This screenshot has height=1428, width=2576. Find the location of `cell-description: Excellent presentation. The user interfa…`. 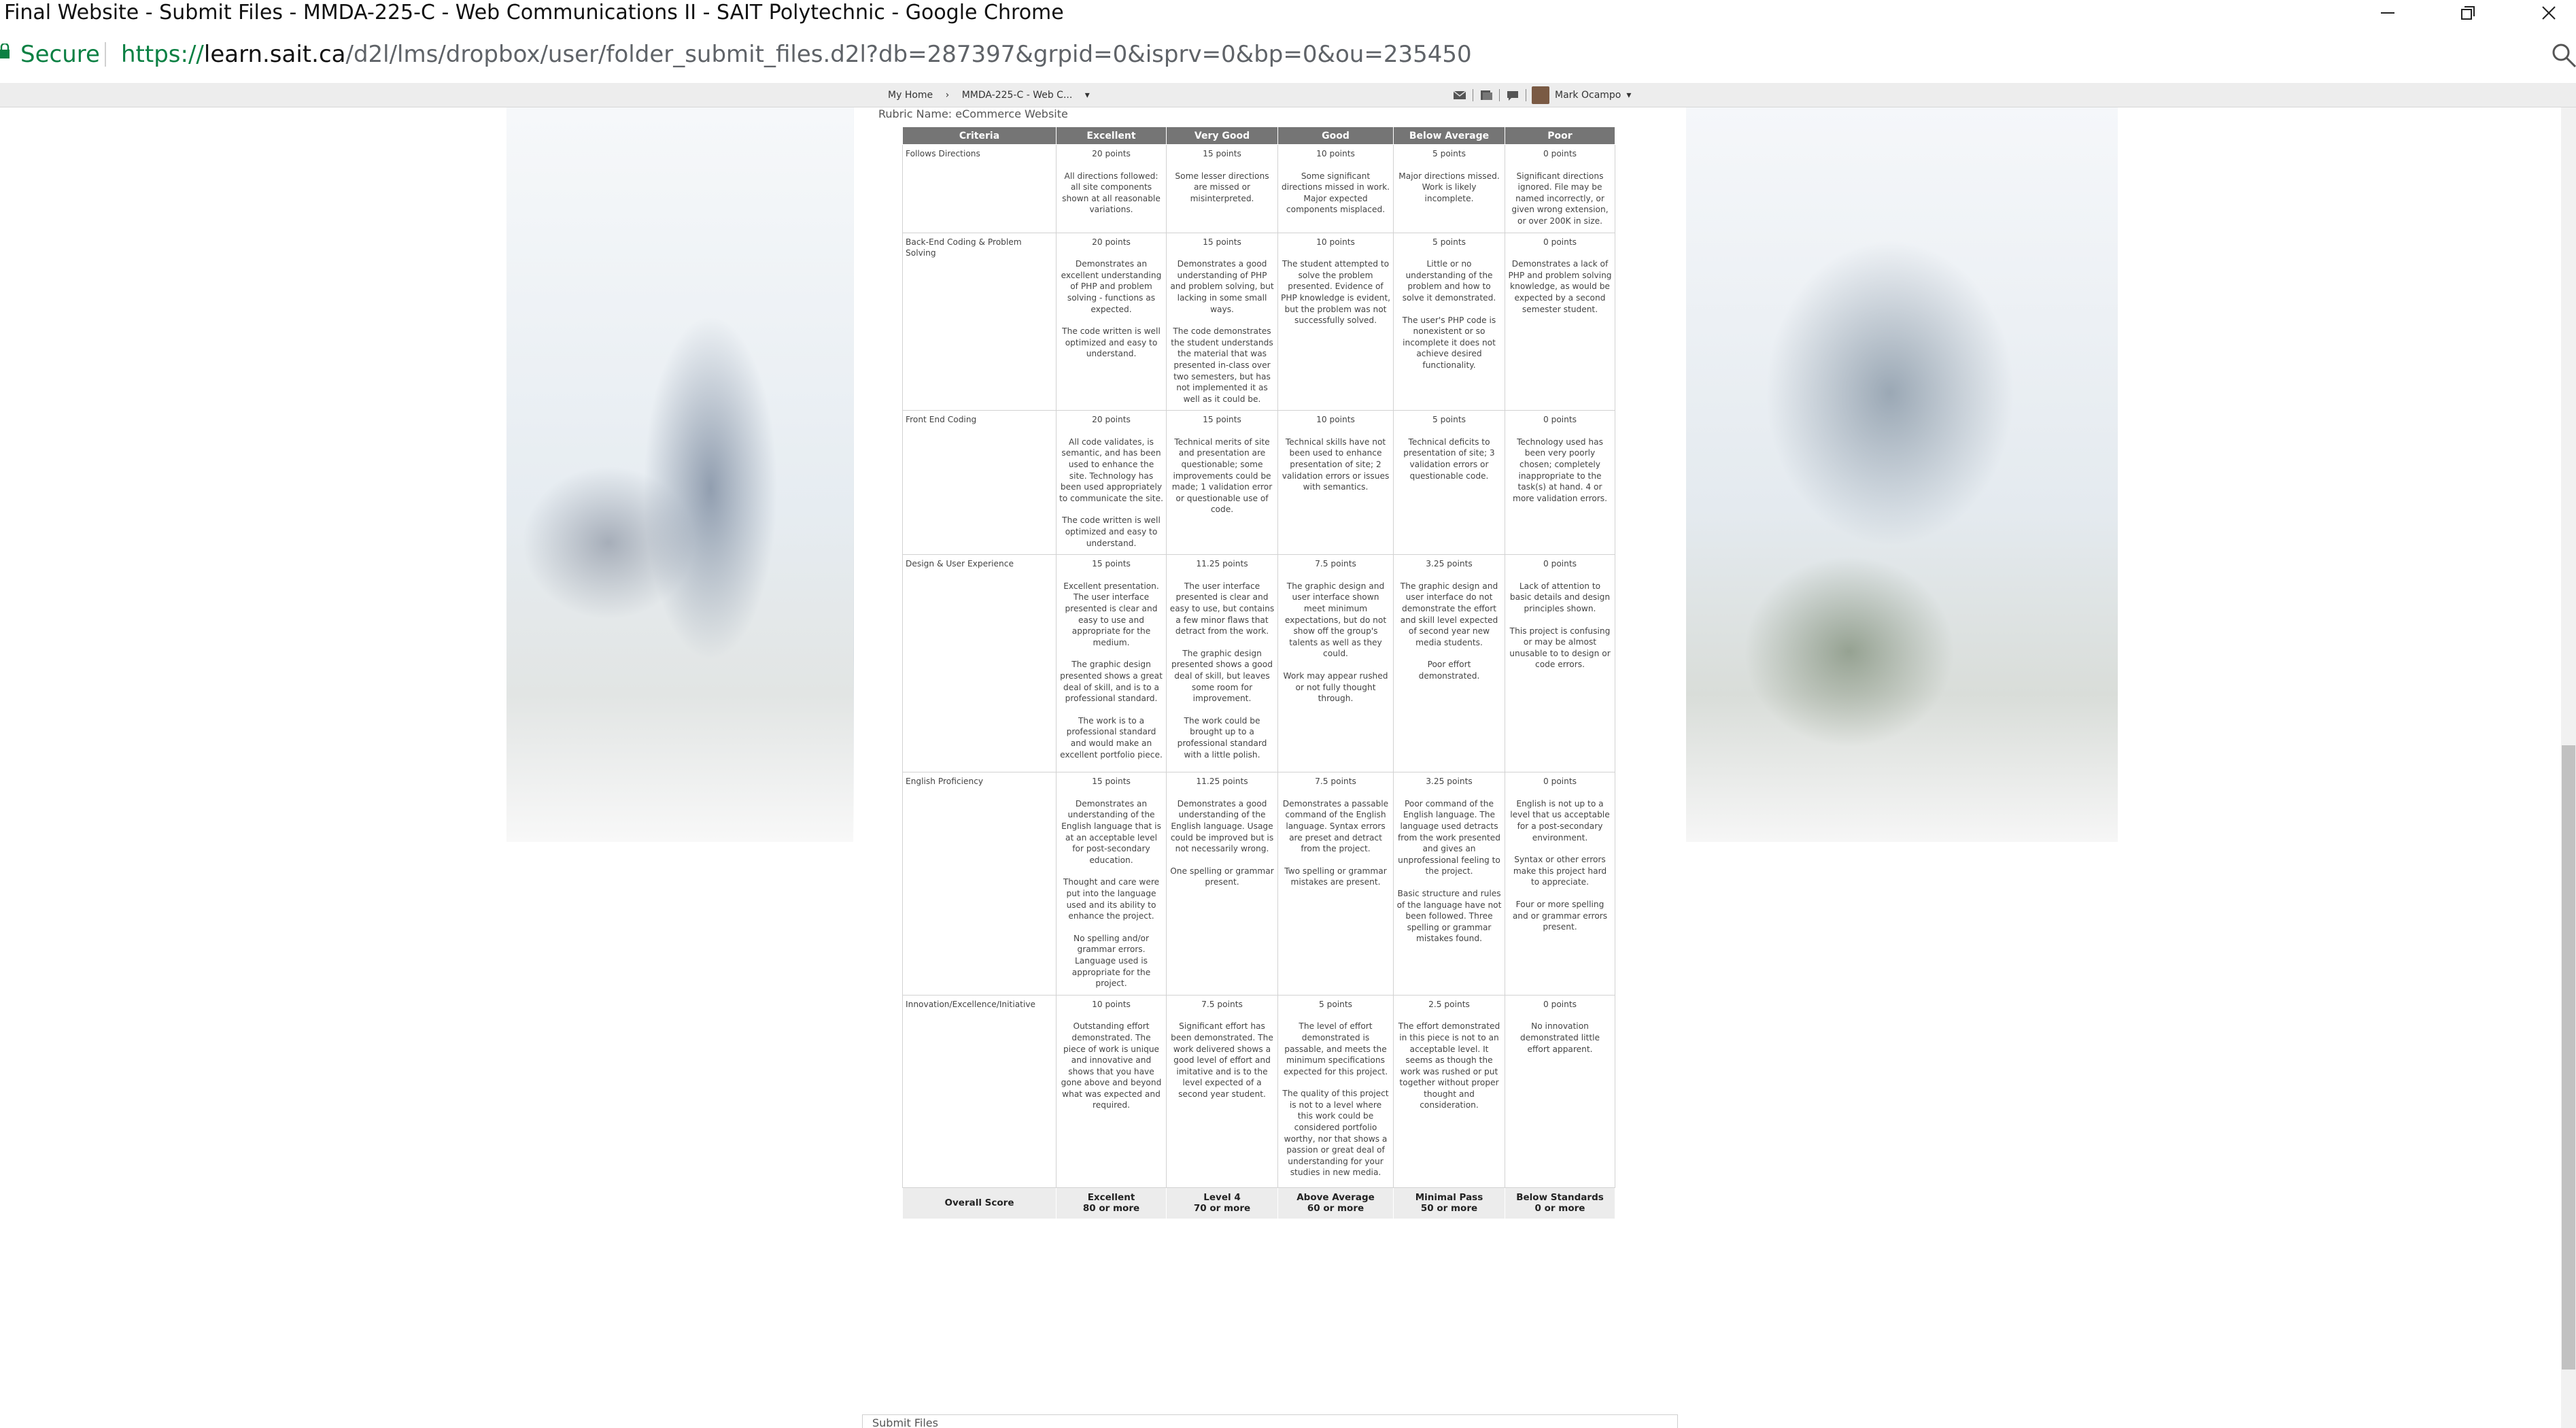

cell-description: Excellent presentation. The user interfa… is located at coordinates (1111, 614).